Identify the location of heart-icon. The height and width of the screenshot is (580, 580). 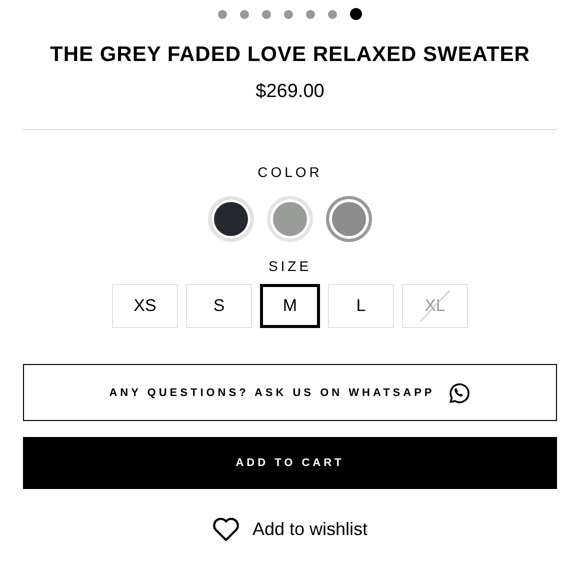
(226, 529).